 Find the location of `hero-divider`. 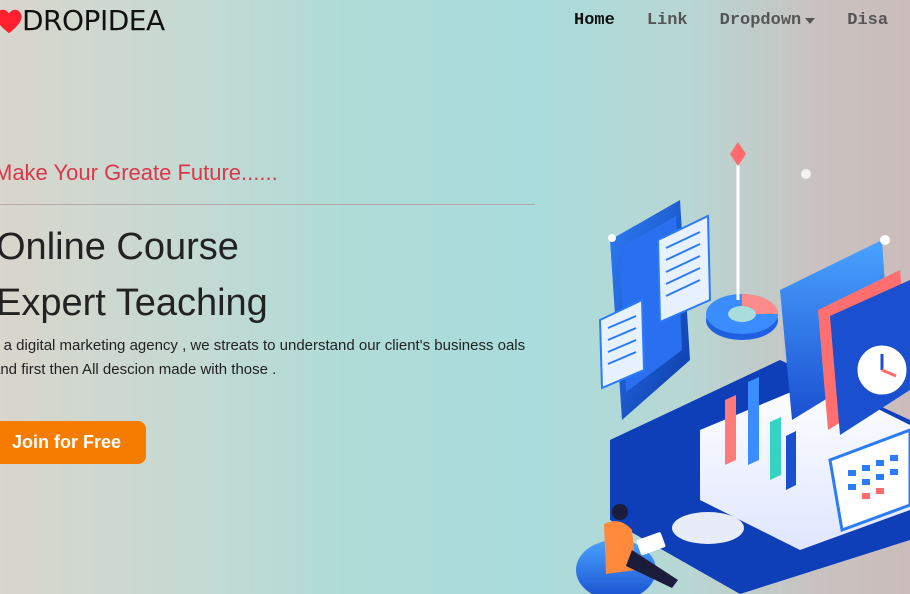

hero-divider is located at coordinates (267, 204).